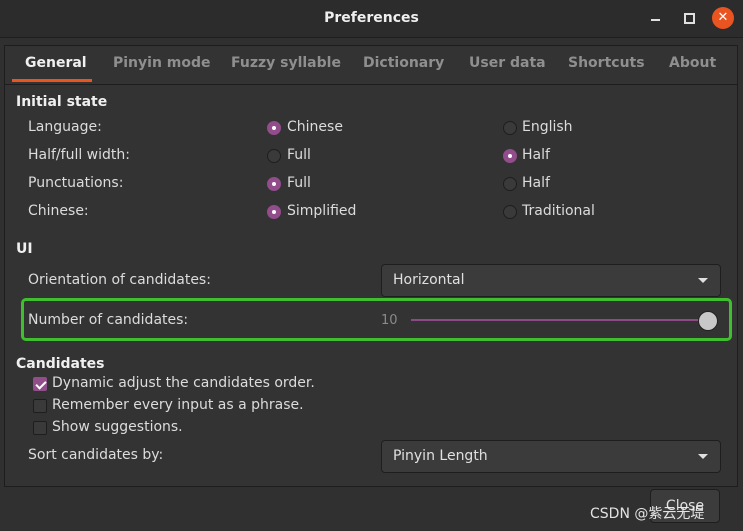  Describe the element at coordinates (40, 428) in the screenshot. I see `show-suggestions-checkbox` at that location.